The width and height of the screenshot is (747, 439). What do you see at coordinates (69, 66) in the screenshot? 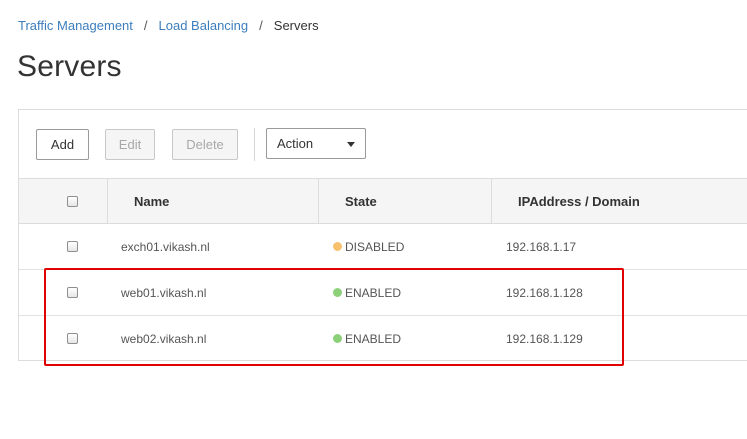
I see `page-title: Servers` at bounding box center [69, 66].